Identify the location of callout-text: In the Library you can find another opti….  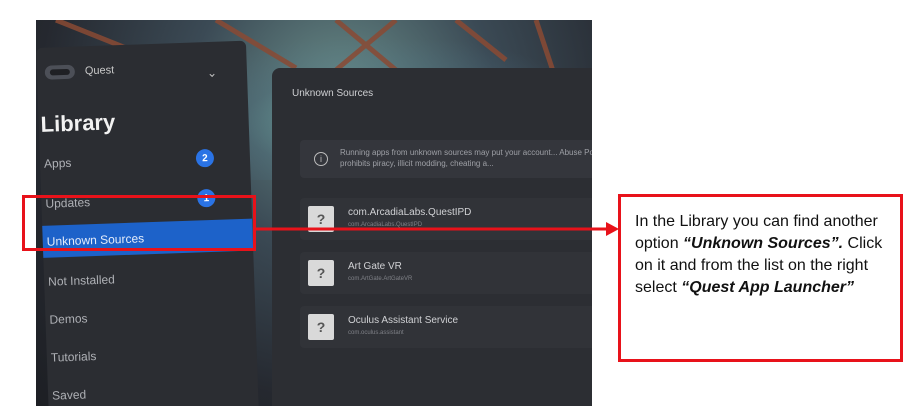
(760, 255).